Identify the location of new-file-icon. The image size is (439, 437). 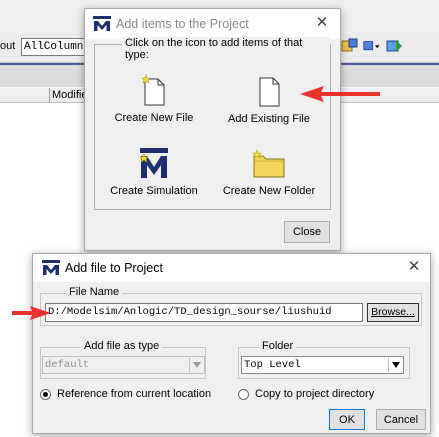
(153, 90).